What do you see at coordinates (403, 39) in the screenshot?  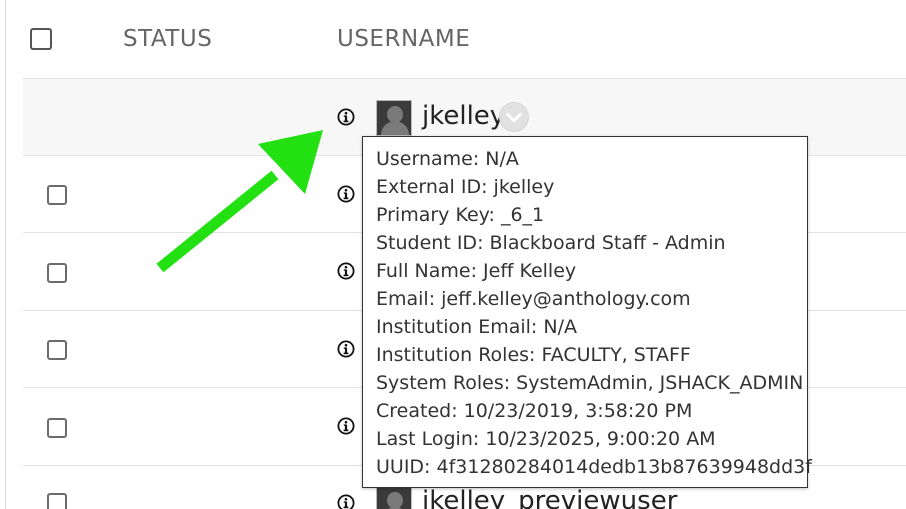 I see `column-header-username: USERNAME` at bounding box center [403, 39].